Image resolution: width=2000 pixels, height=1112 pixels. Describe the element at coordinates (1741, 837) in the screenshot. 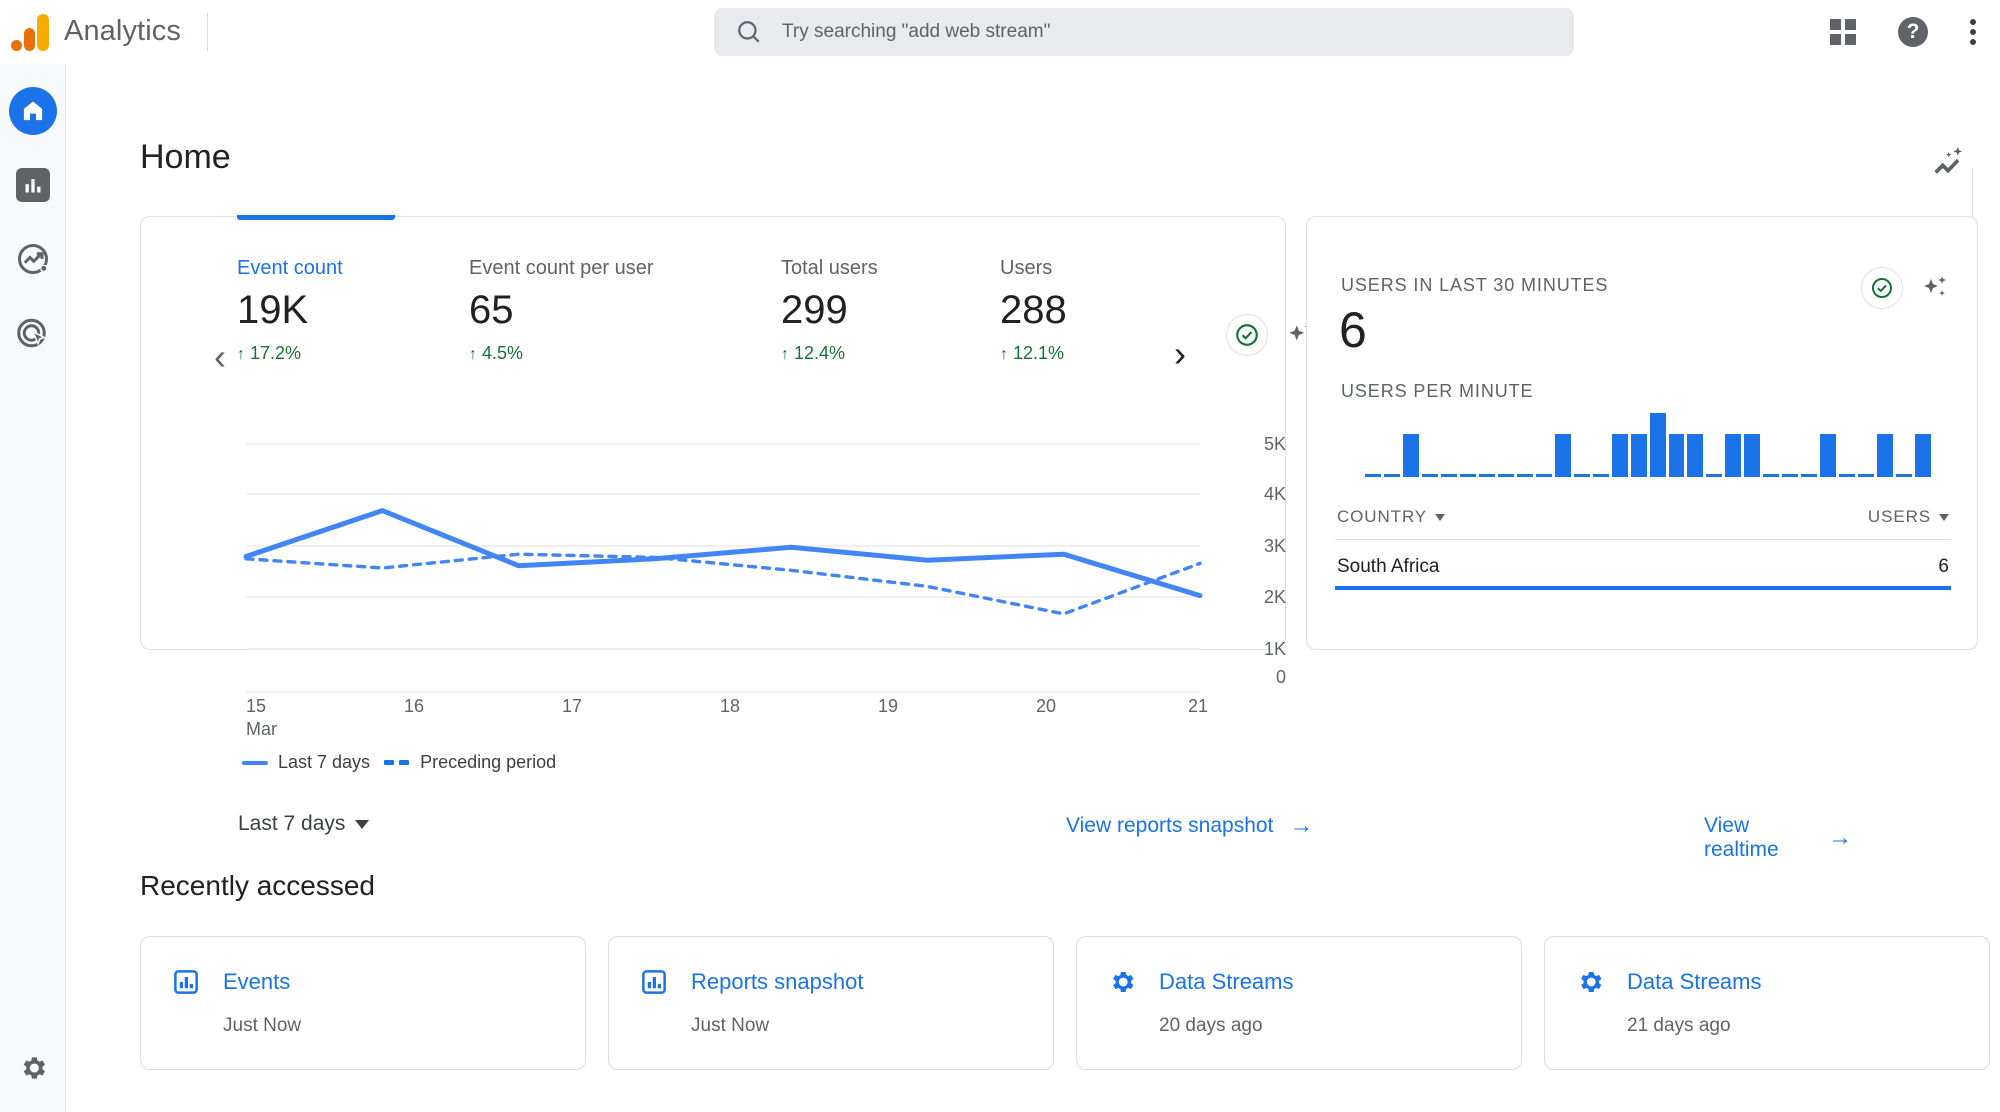

I see `link-label: View realtime` at that location.